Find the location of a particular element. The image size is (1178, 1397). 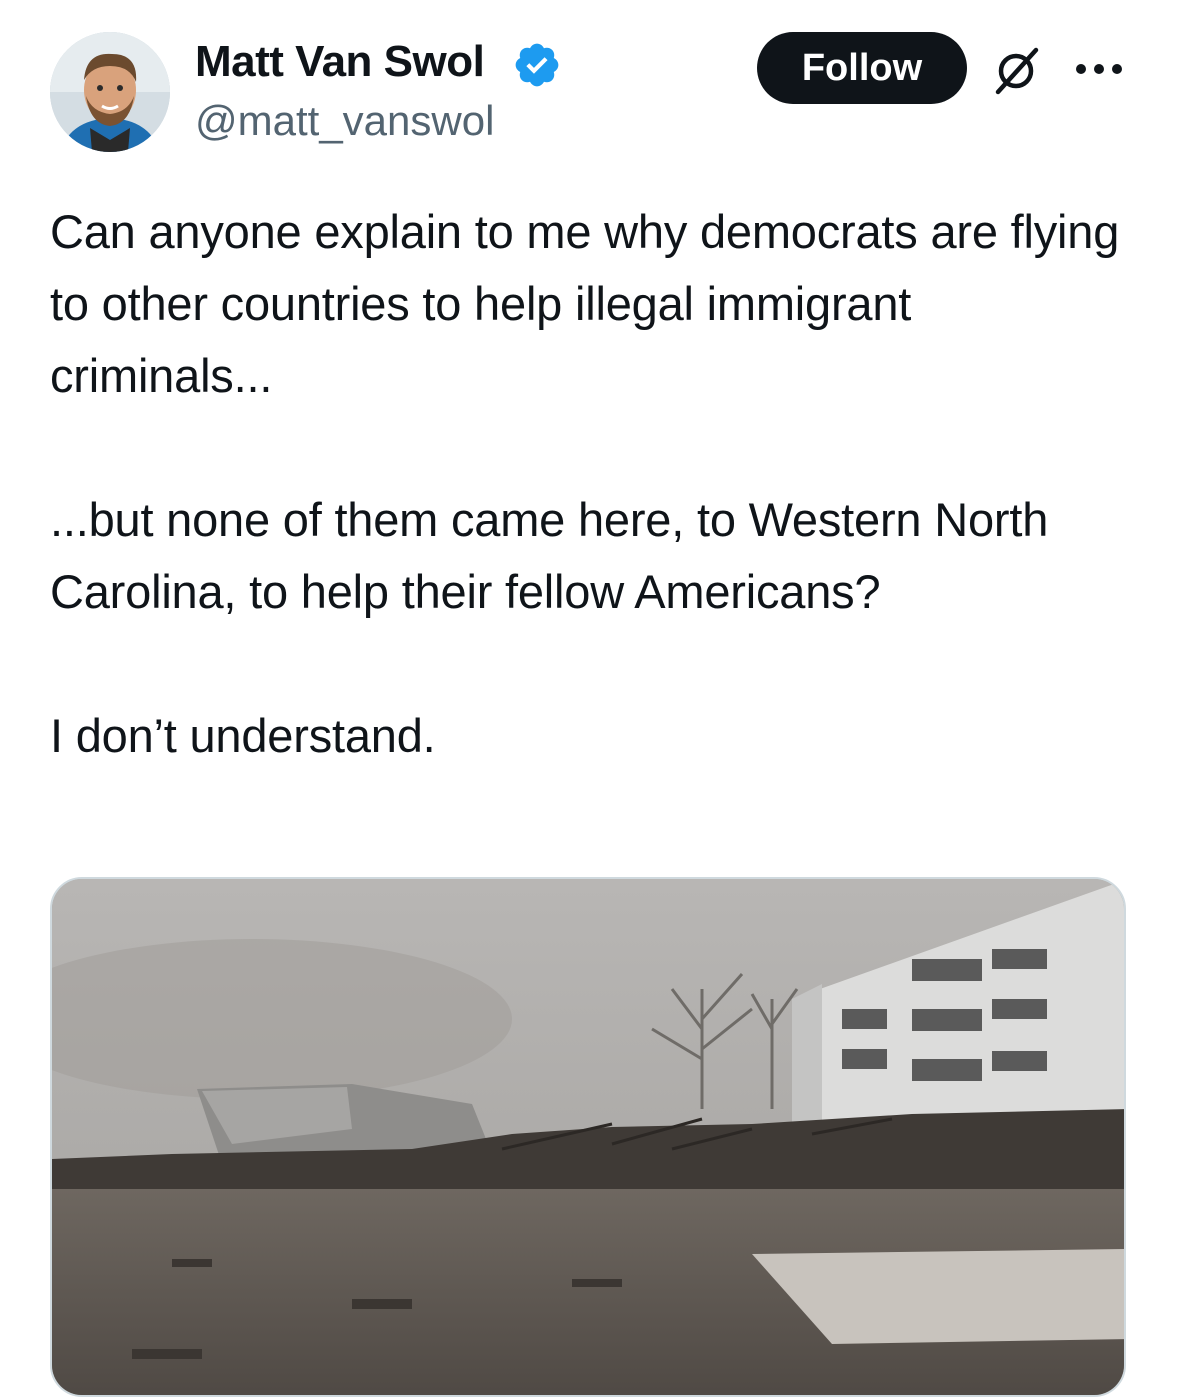

grok-icon is located at coordinates (1016, 70).